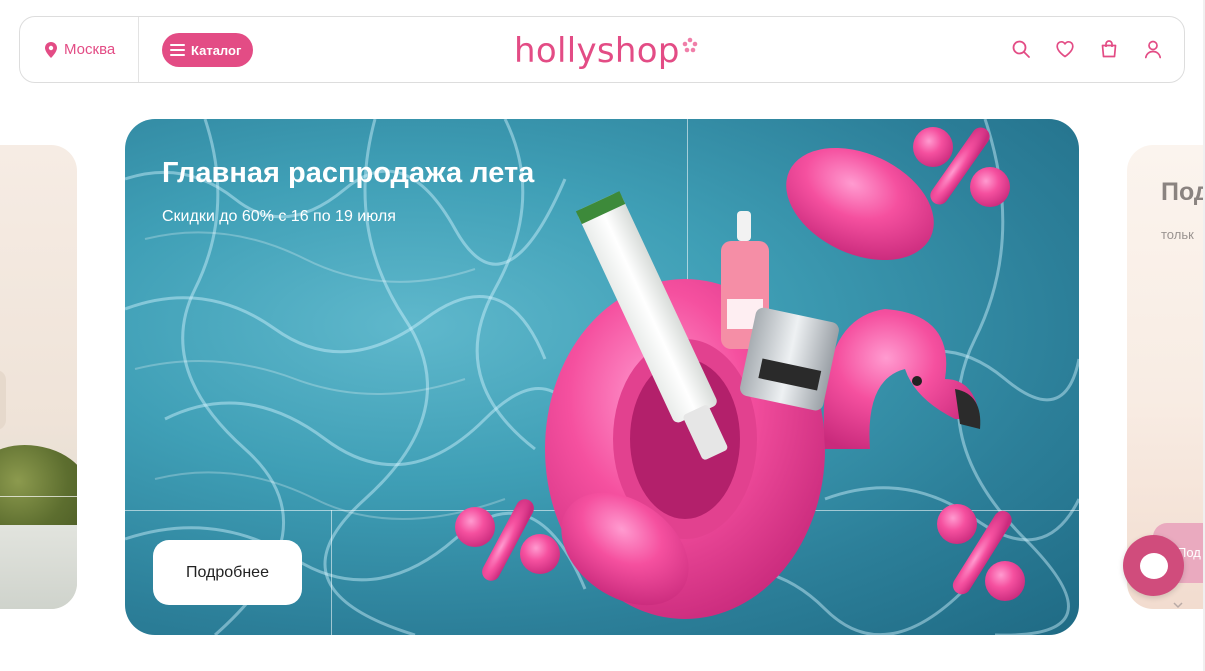 This screenshot has height=671, width=1205. Describe the element at coordinates (227, 572) in the screenshot. I see `more-button: Подробнее` at that location.